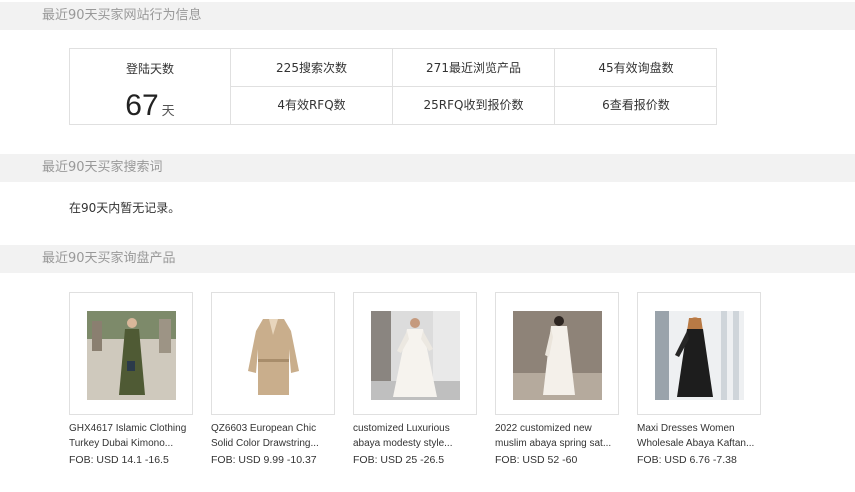  Describe the element at coordinates (128, 428) in the screenshot. I see `product-name-line1: GHX4617 Islamic Clothing` at that location.